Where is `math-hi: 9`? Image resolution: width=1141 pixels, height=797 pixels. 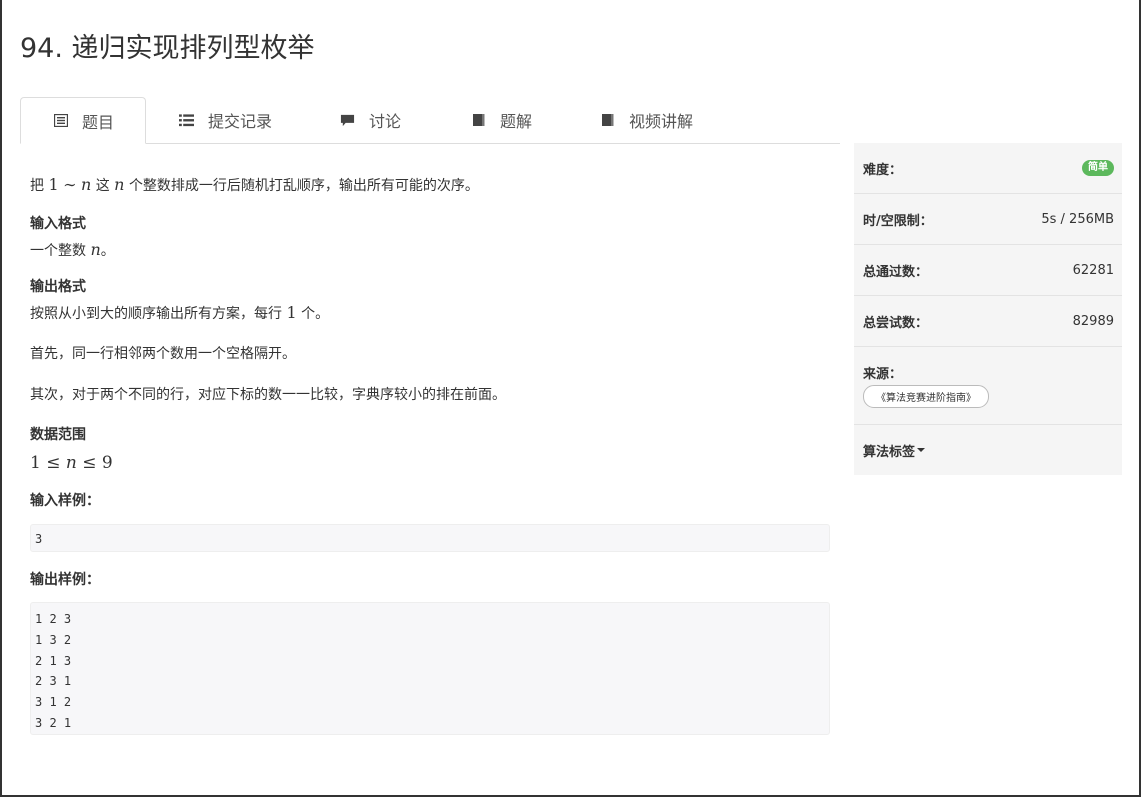 math-hi: 9 is located at coordinates (107, 463).